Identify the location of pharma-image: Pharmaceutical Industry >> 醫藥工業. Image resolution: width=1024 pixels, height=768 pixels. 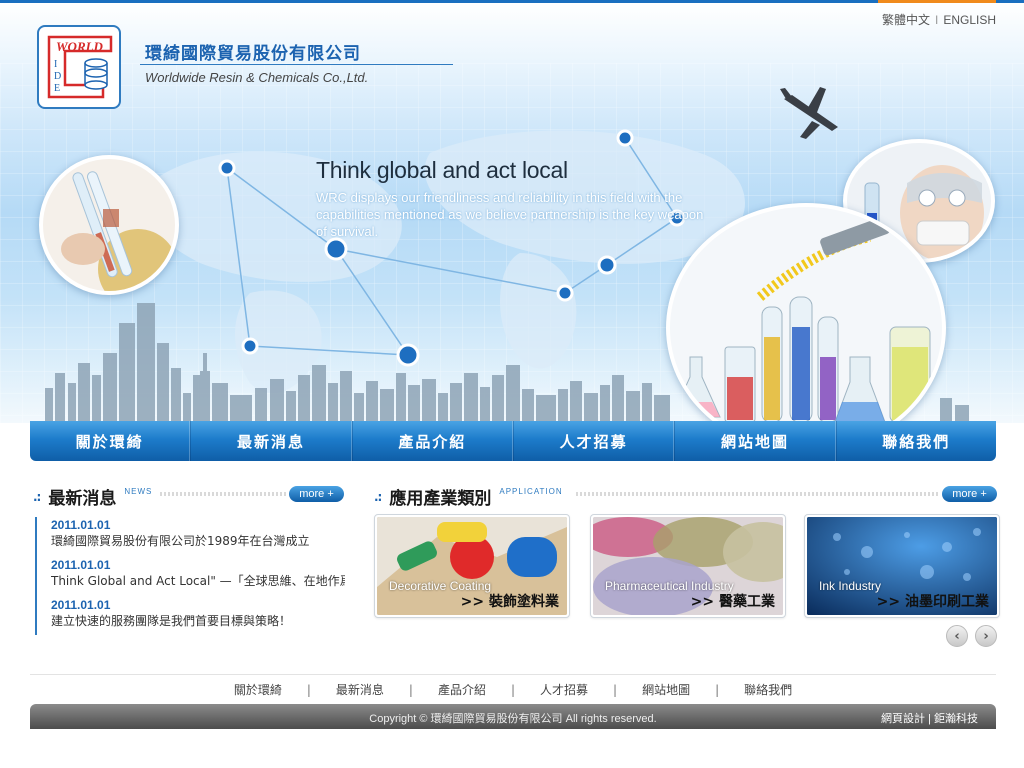
(688, 566).